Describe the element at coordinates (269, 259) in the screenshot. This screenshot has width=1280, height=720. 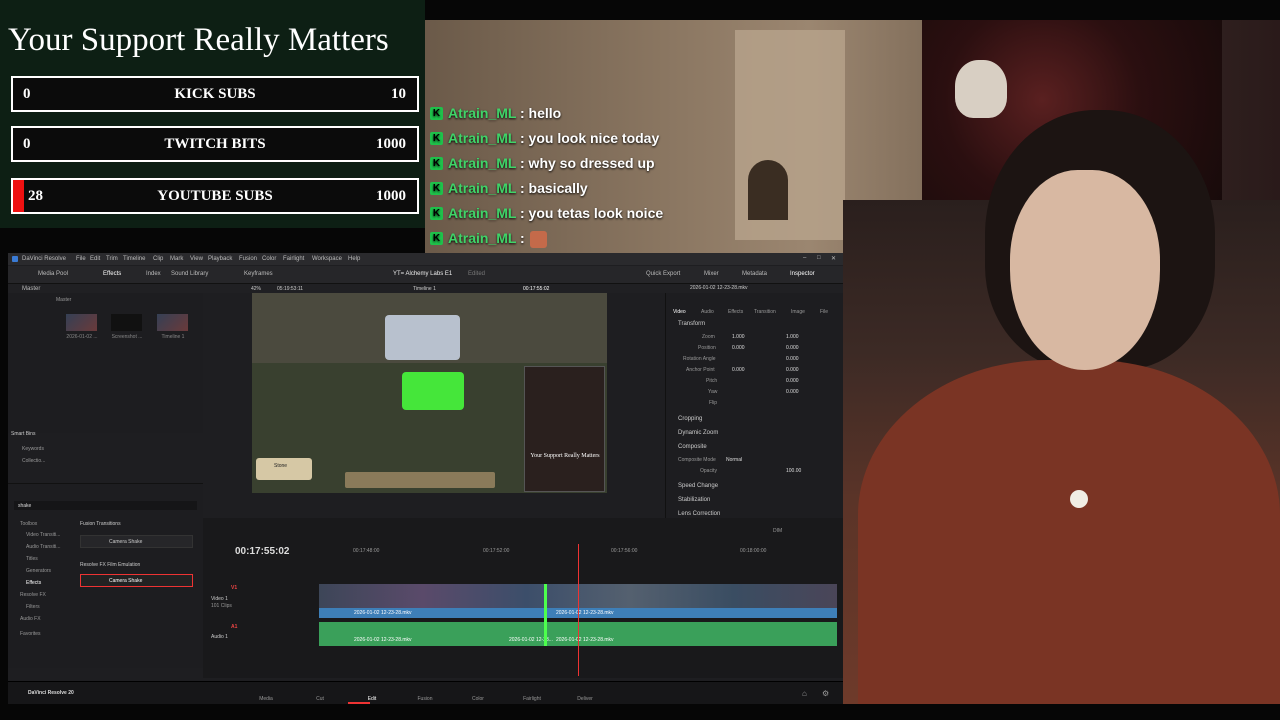
I see `menu-color: Color` at that location.